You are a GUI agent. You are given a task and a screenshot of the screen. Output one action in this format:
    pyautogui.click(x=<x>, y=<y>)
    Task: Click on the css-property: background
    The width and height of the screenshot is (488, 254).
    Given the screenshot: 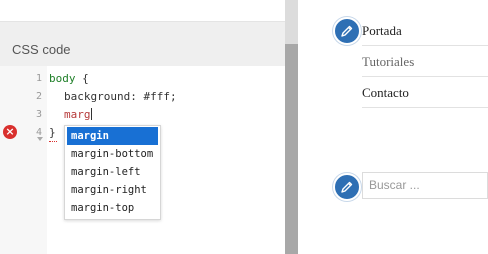 What is the action you would take?
    pyautogui.click(x=97, y=96)
    